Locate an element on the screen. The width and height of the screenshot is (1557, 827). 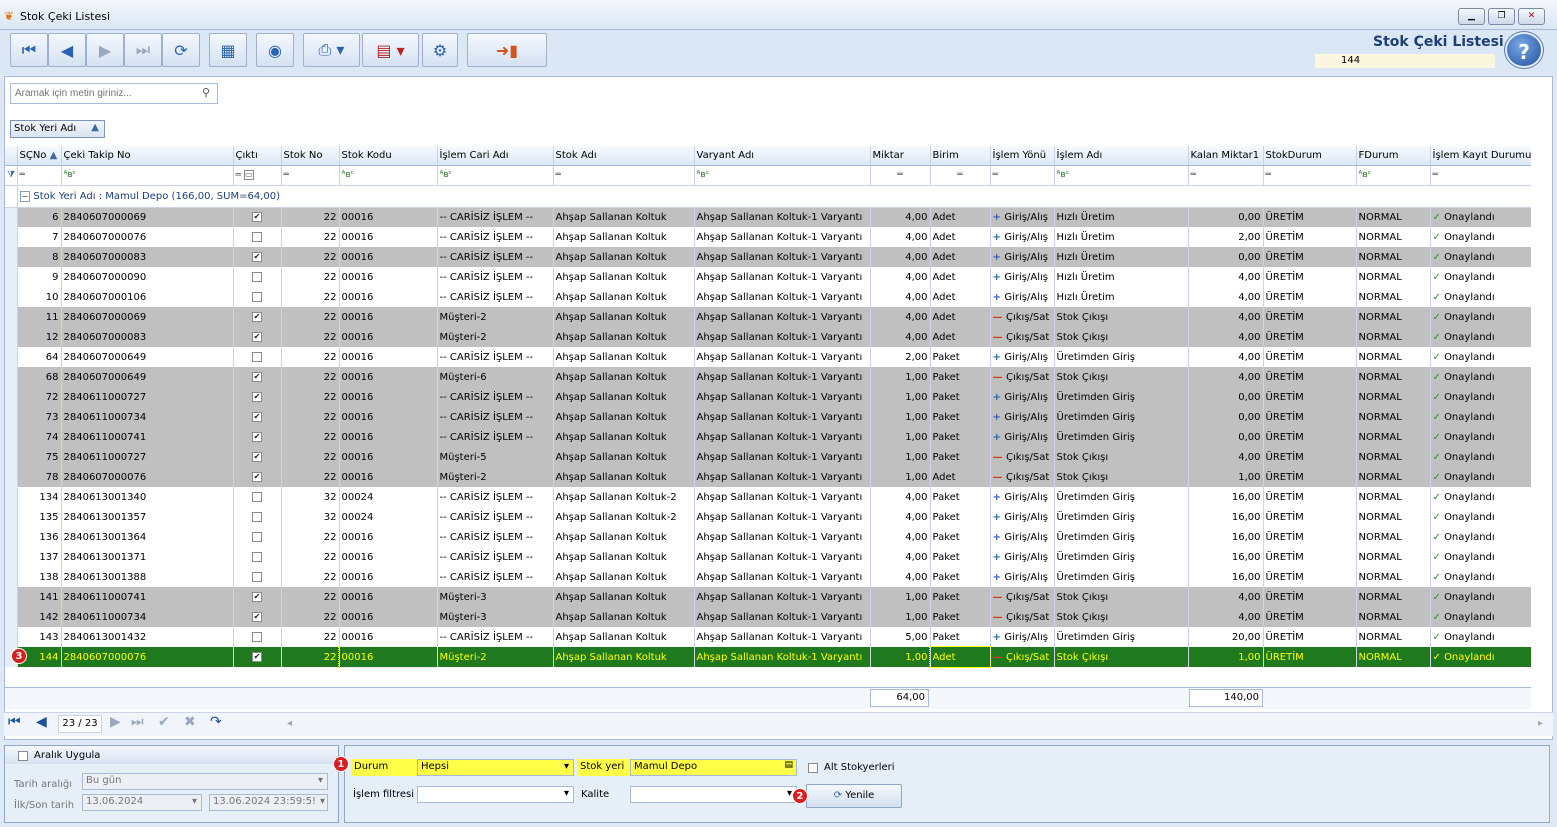
column-header-cikti: Çıktı is located at coordinates (257, 156).